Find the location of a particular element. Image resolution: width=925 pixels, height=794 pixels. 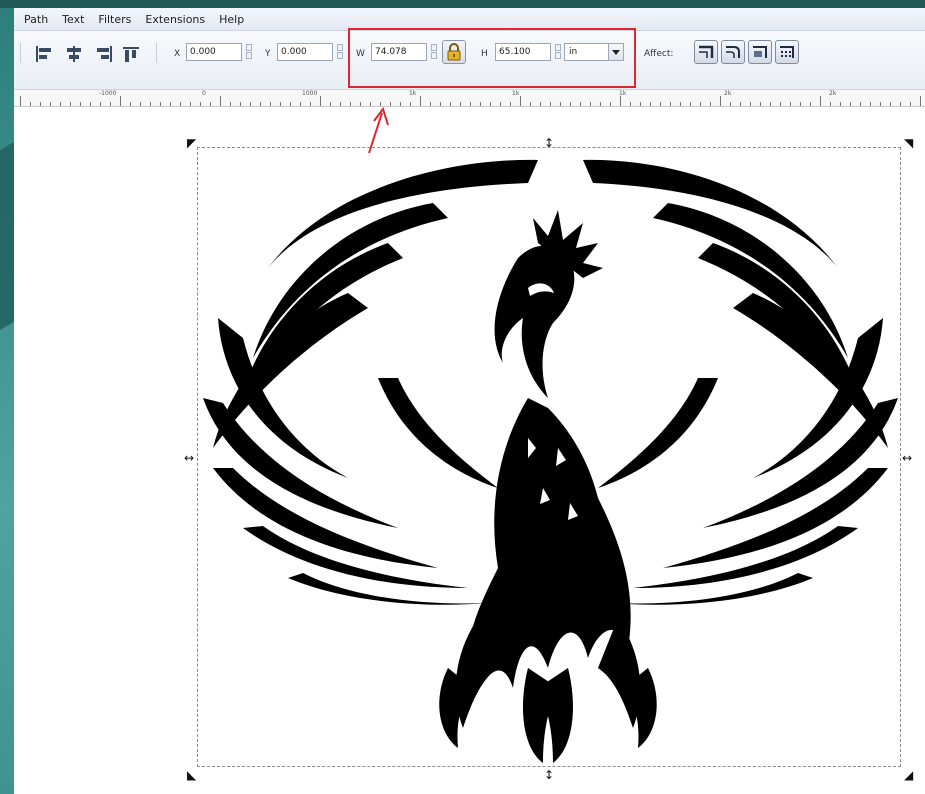

x-label: X is located at coordinates (177, 54).